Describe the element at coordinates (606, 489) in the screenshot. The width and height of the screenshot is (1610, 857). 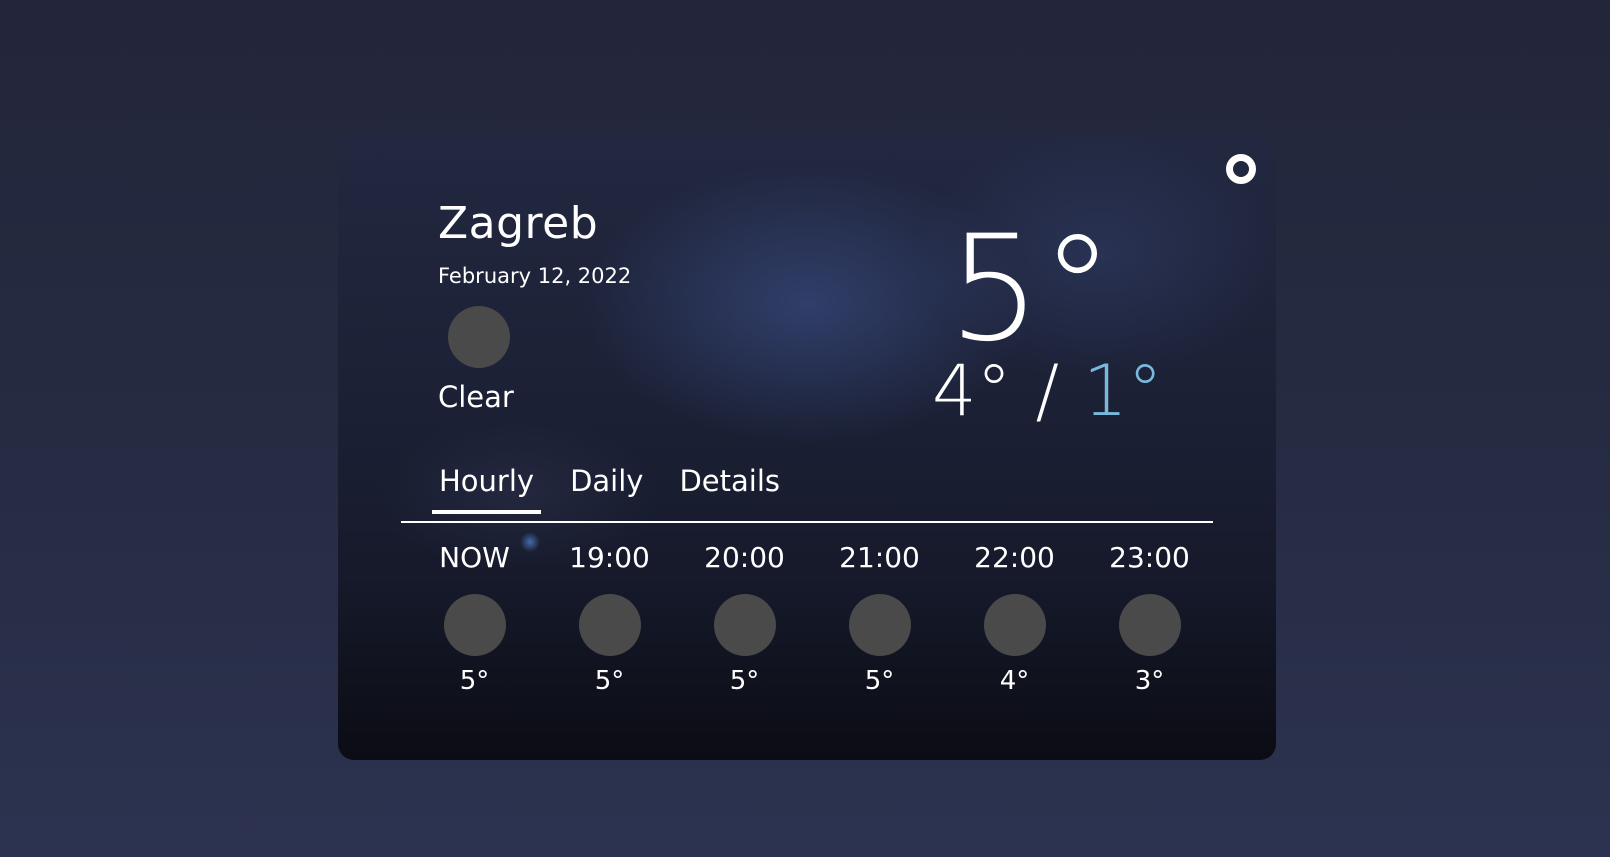
I see `tab-daily: Daily` at that location.